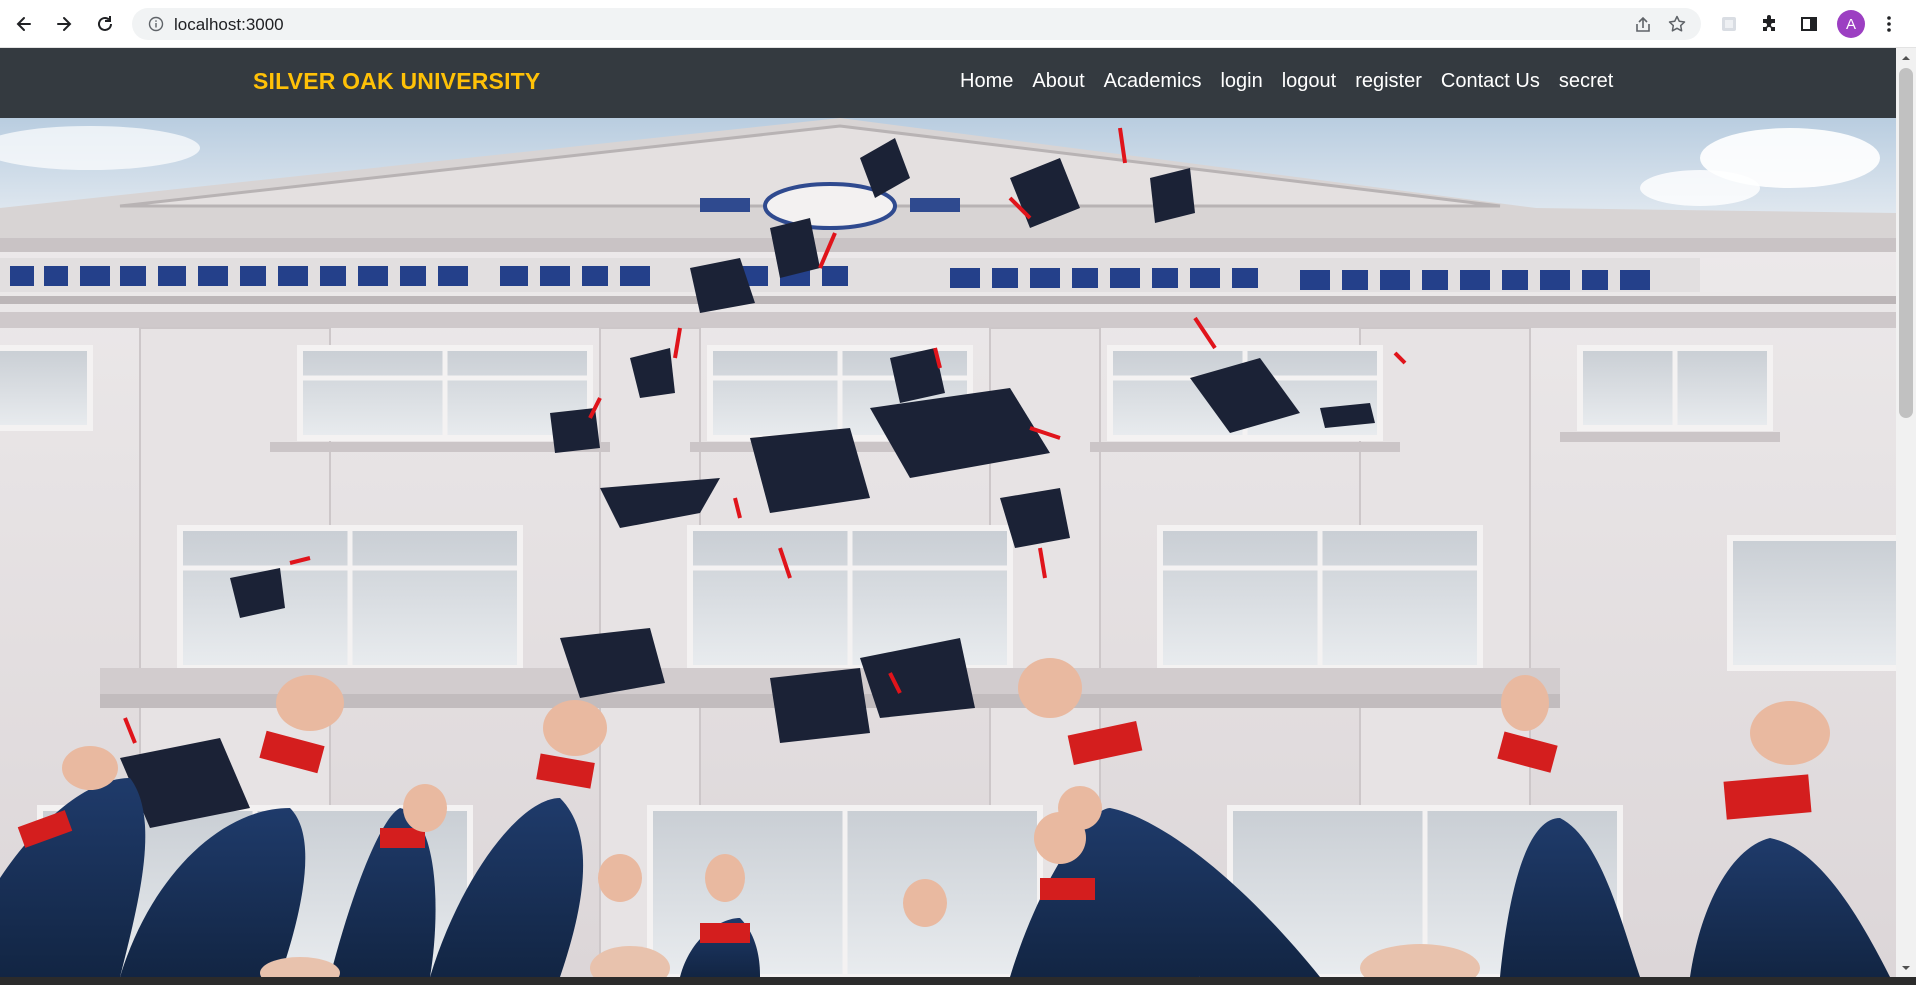  What do you see at coordinates (1309, 81) in the screenshot?
I see `nav-logout: logout` at bounding box center [1309, 81].